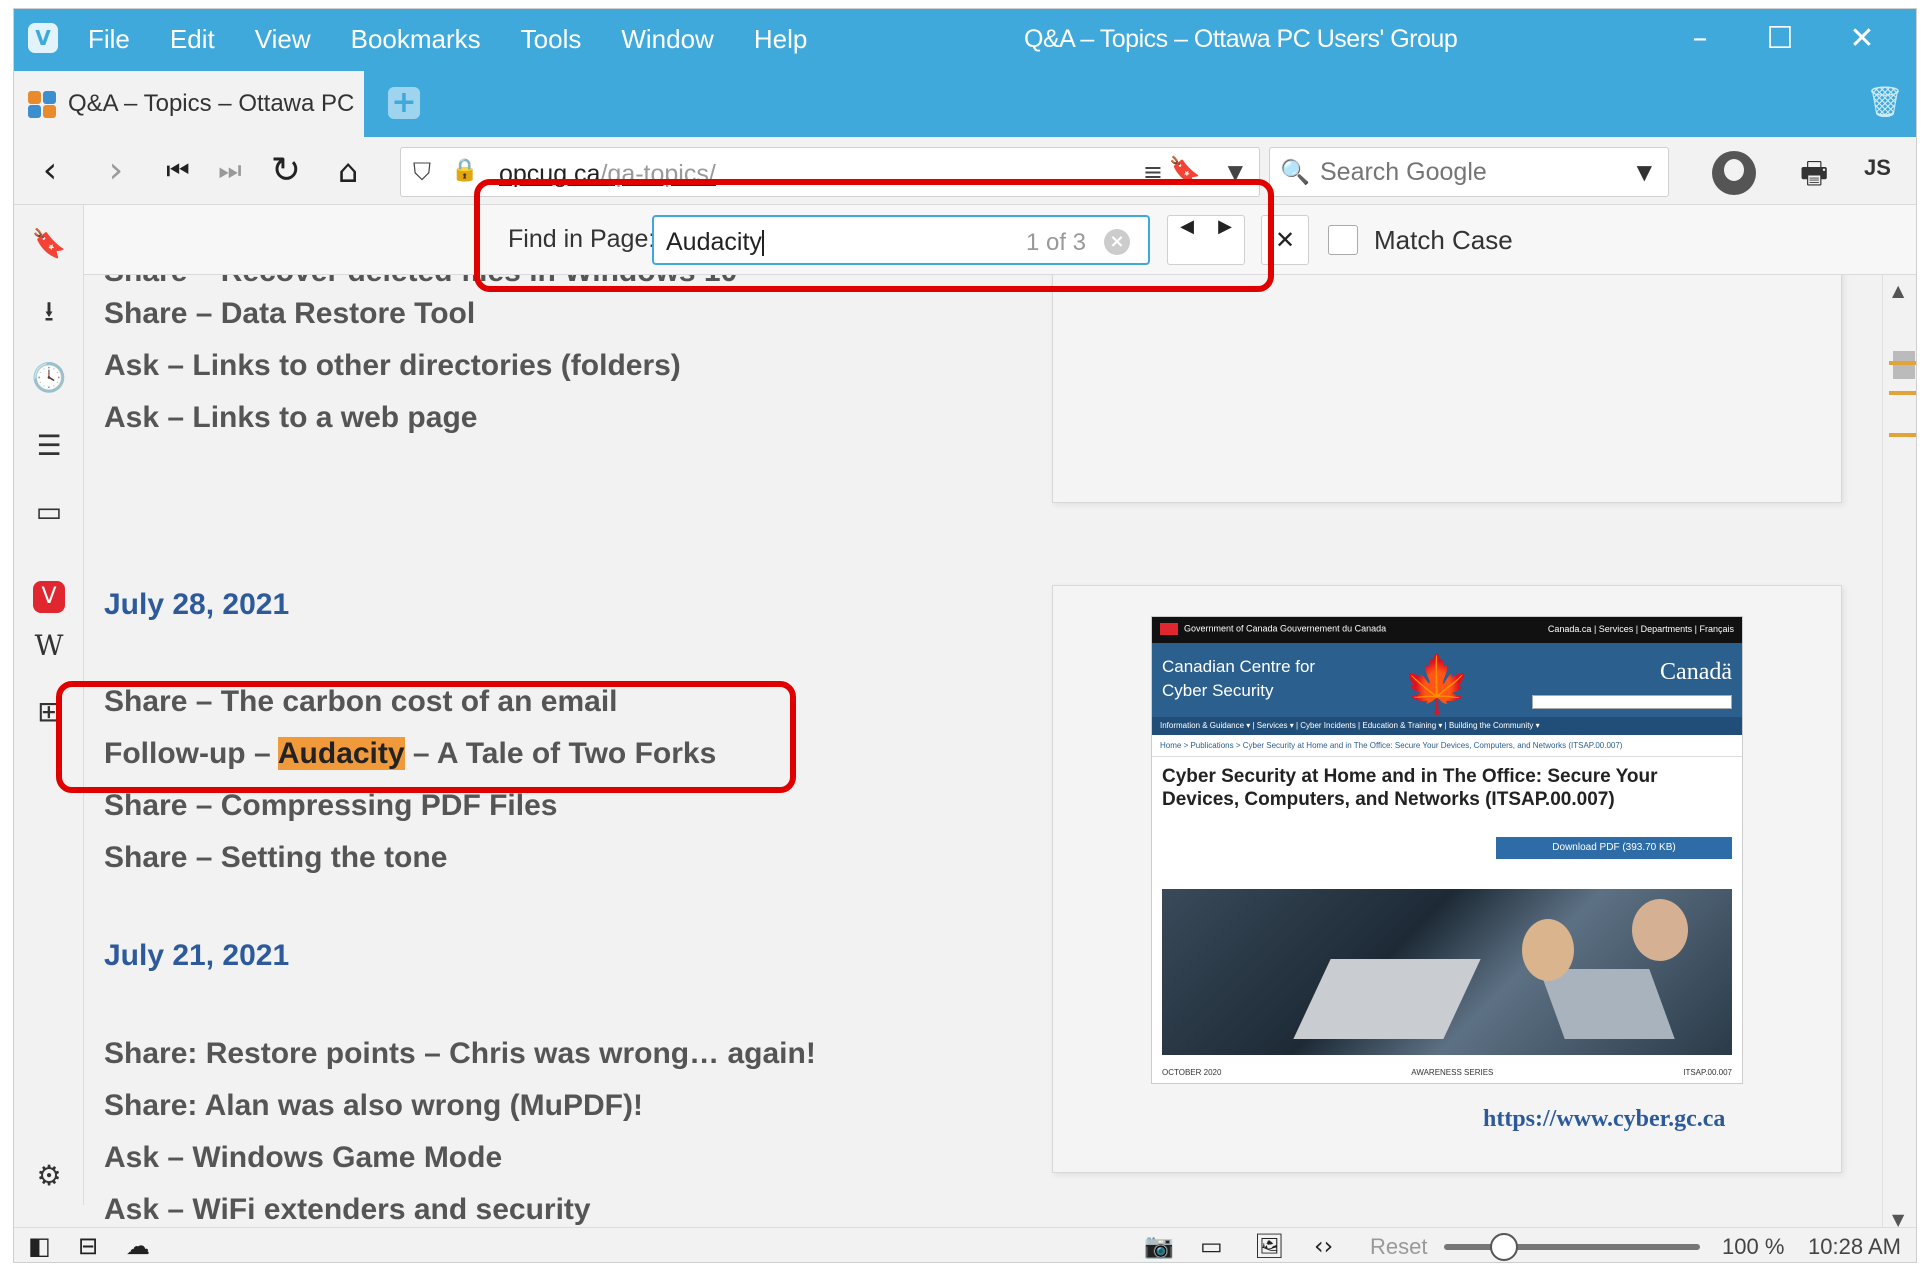  I want to click on zoom-slider-knob, so click(1504, 1247).